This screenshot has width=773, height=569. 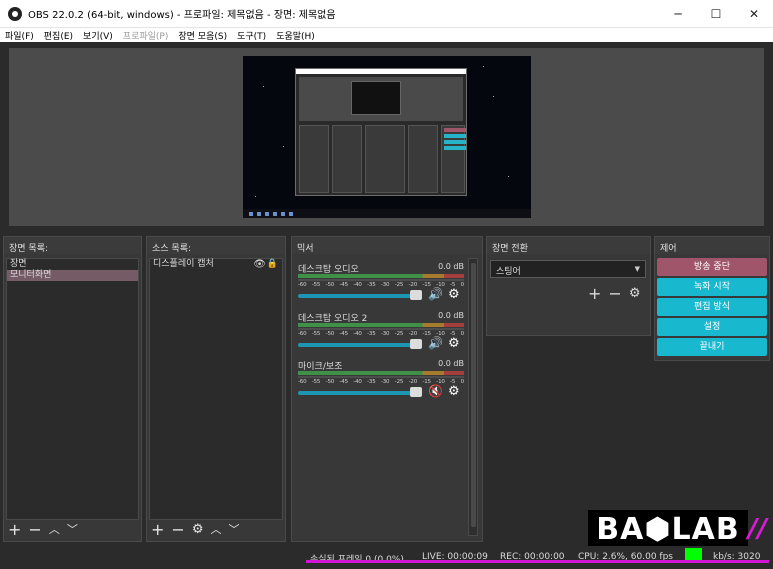 I want to click on scenes-header: 장면 목록:, so click(x=72, y=245).